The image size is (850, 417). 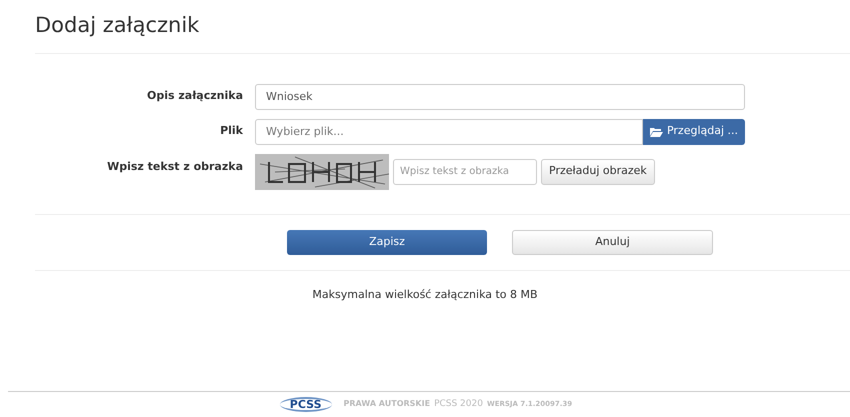 What do you see at coordinates (656, 131) in the screenshot?
I see `folder-icon` at bounding box center [656, 131].